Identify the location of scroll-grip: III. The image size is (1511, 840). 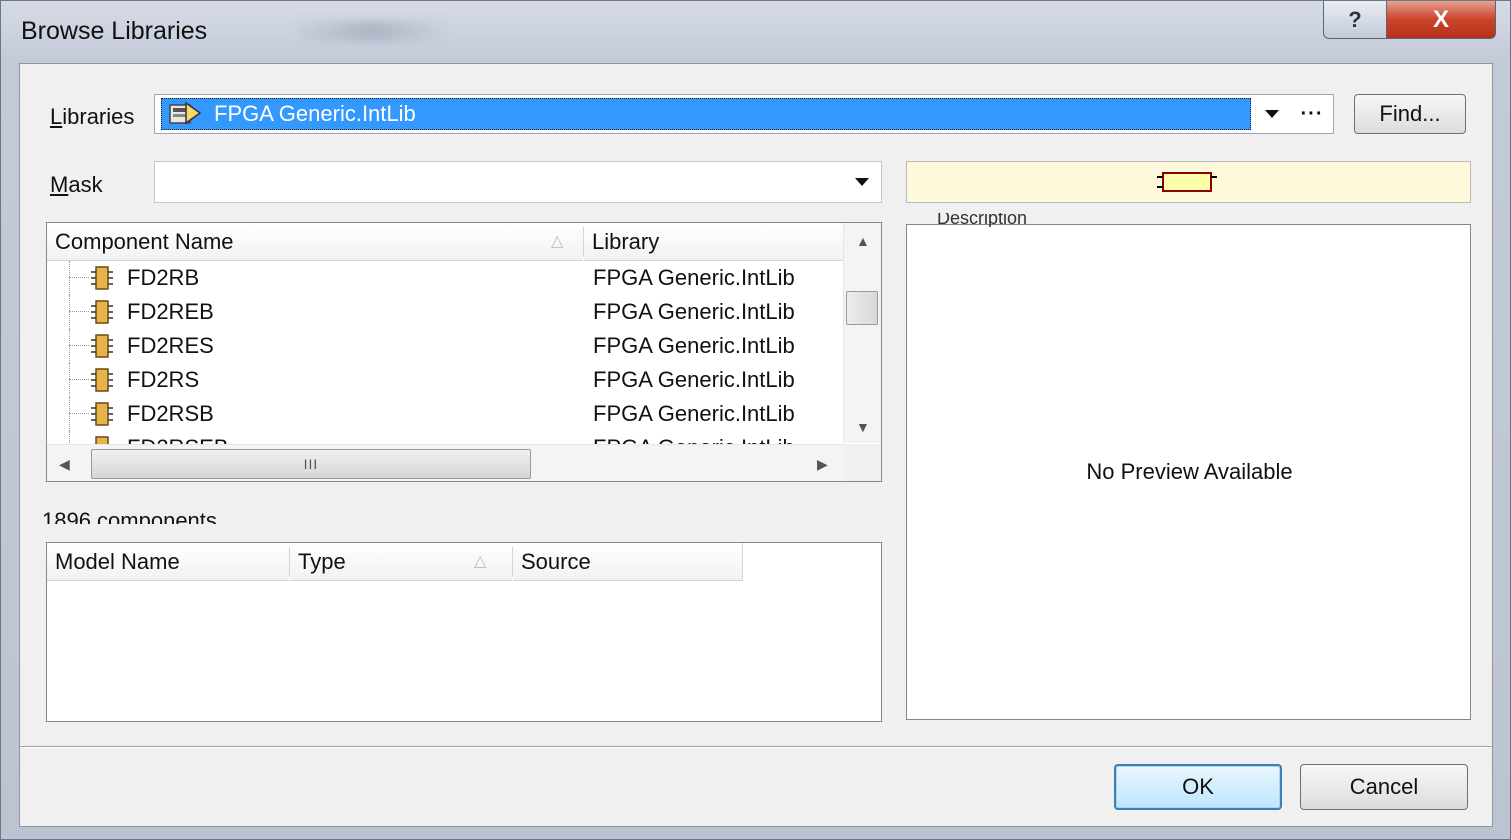
(311, 464).